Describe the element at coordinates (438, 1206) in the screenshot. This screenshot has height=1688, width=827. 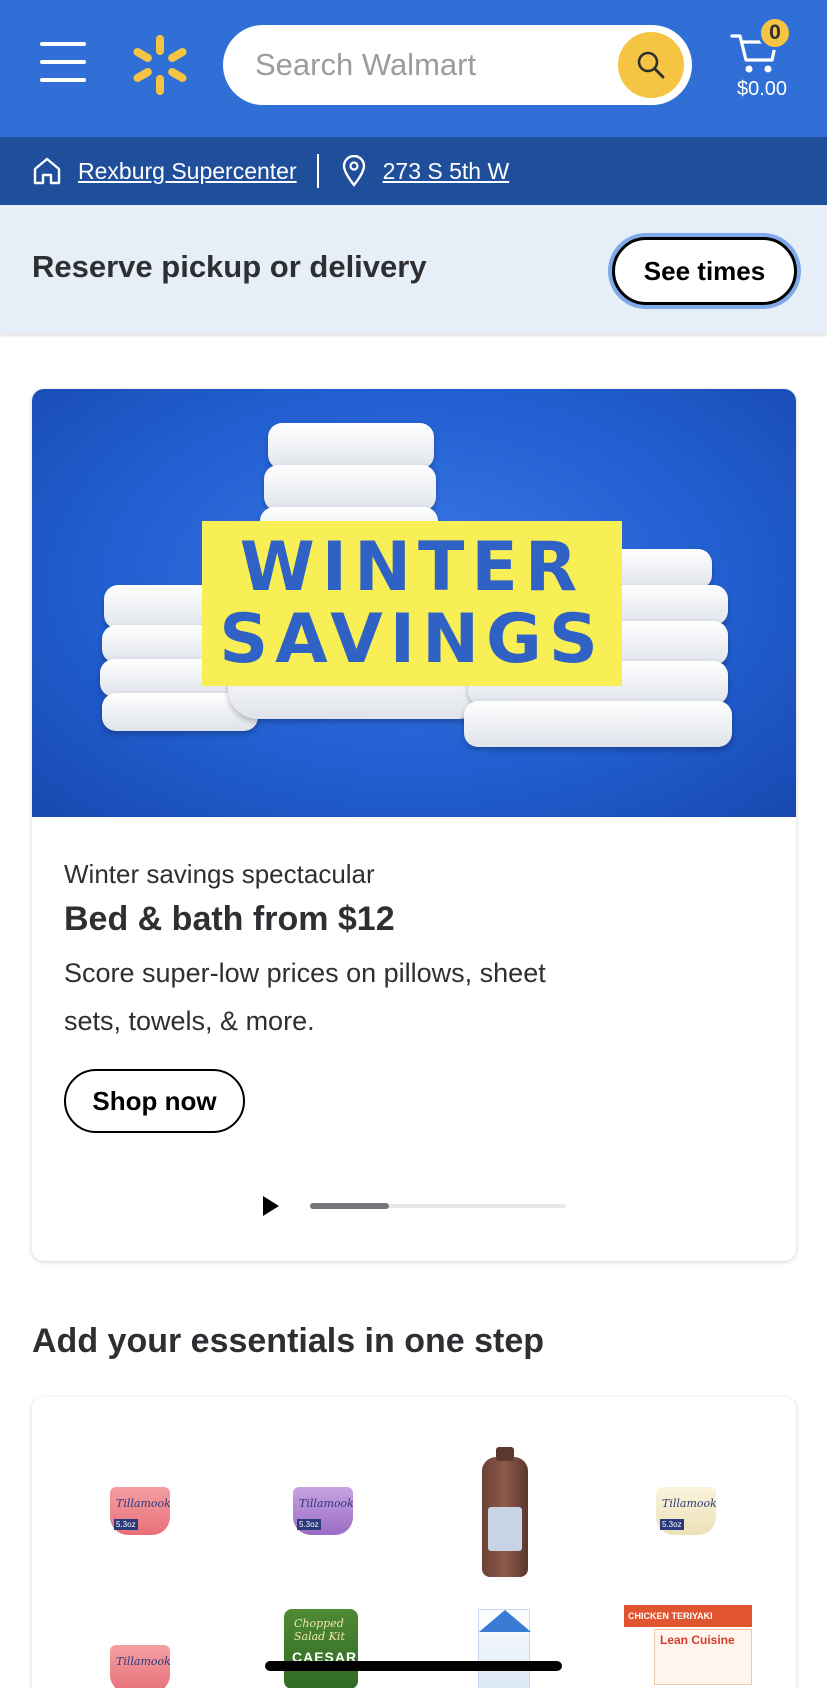
I see `carousel-progress-track` at that location.